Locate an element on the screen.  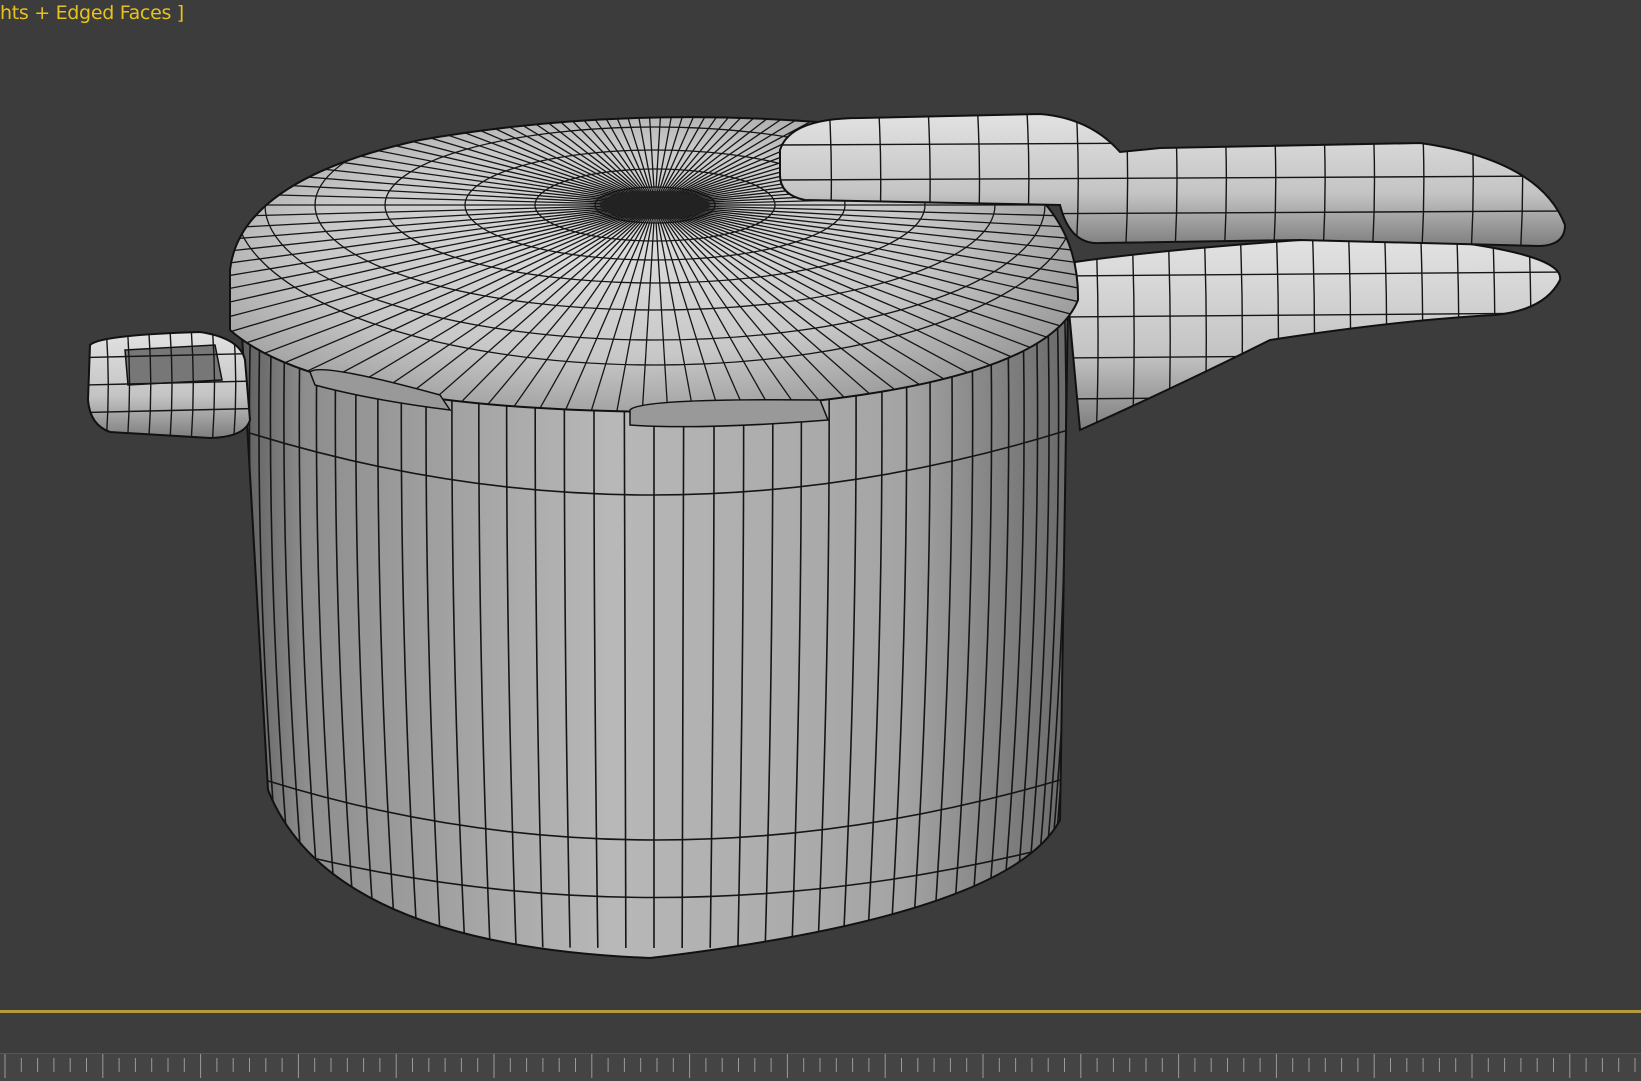
main-handle-lower is located at coordinates (1314, 335).